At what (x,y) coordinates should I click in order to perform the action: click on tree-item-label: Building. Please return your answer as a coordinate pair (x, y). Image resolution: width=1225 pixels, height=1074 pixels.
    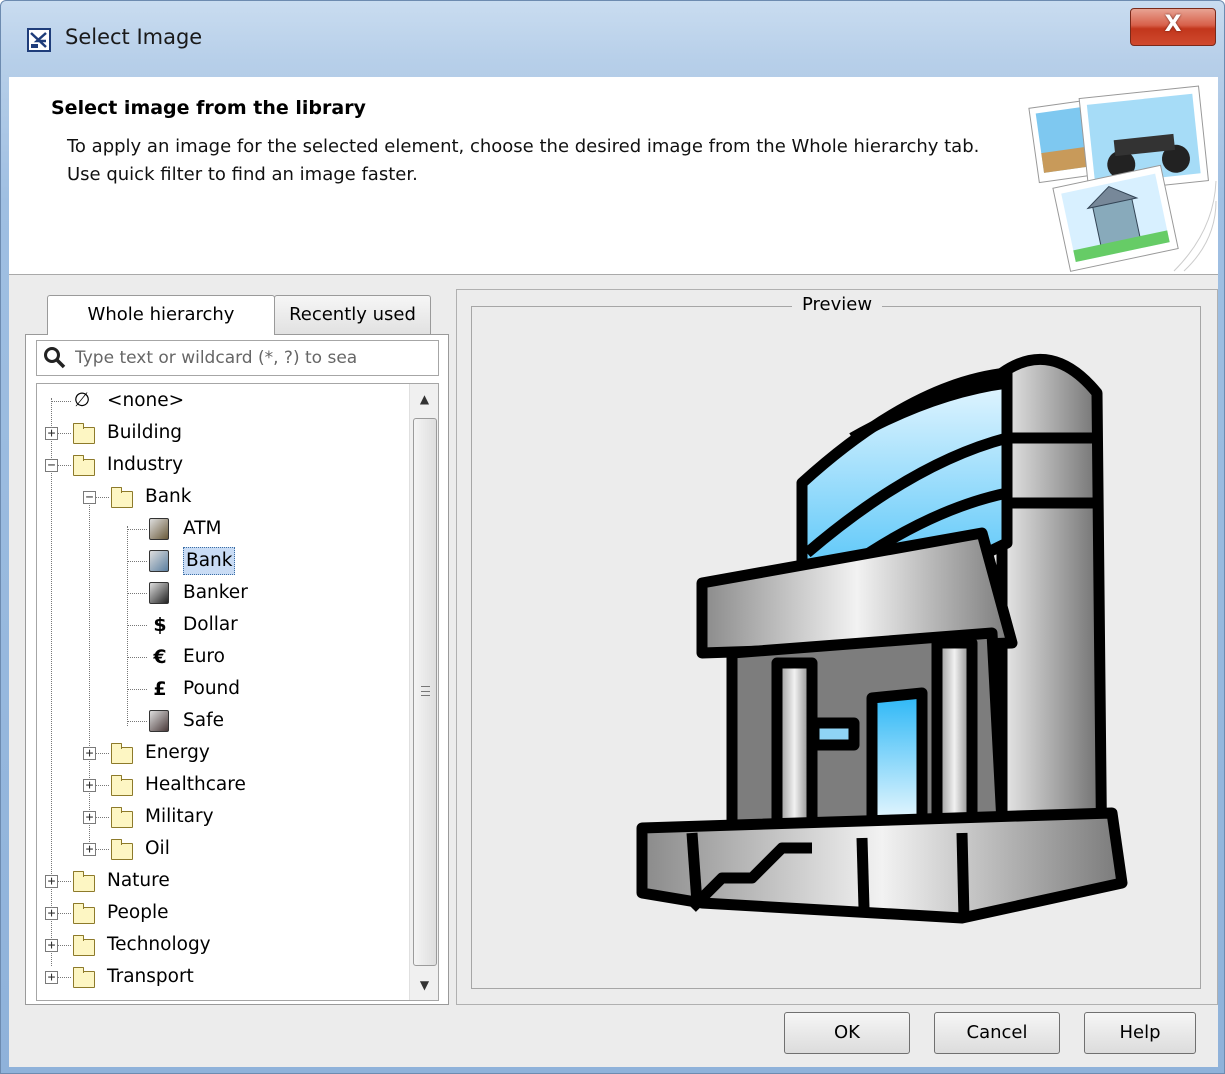
    Looking at the image, I should click on (145, 432).